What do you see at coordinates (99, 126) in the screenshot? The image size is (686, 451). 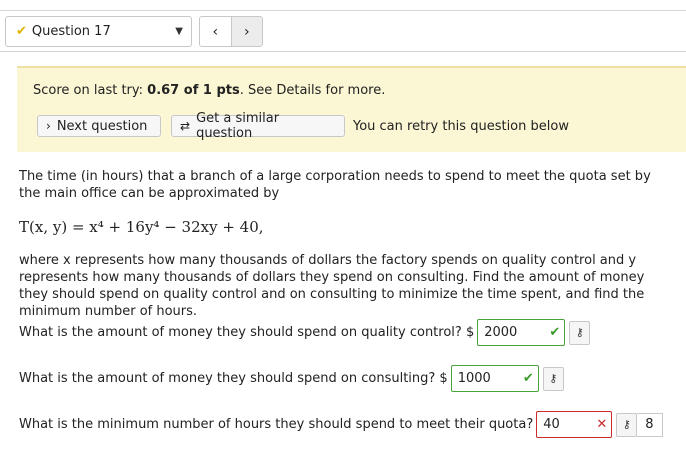 I see `next-question-button: › Next question` at bounding box center [99, 126].